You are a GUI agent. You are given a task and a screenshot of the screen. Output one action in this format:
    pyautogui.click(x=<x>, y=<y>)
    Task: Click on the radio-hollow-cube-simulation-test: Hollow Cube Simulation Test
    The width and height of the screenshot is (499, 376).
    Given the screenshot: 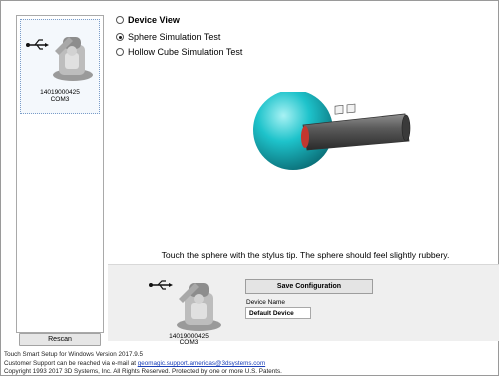 What is the action you would take?
    pyautogui.click(x=179, y=52)
    